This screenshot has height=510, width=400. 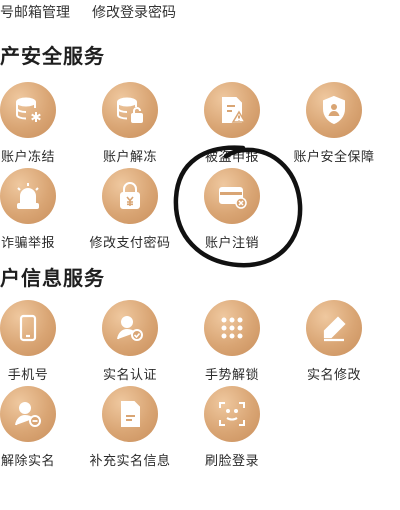 What do you see at coordinates (52, 56) in the screenshot?
I see `security-section-title: 产安全服务` at bounding box center [52, 56].